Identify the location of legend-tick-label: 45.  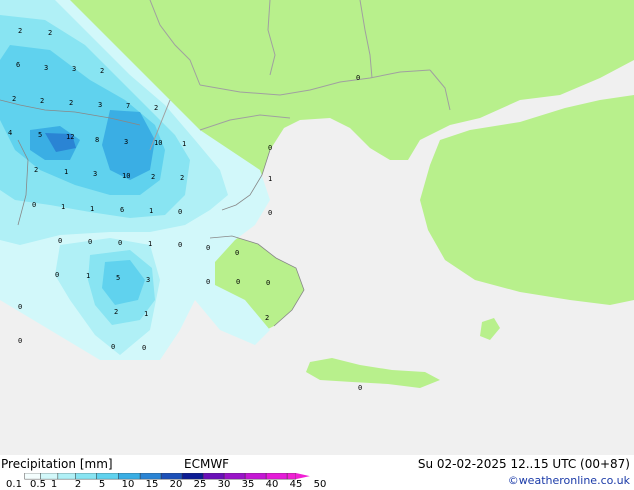
(296, 484).